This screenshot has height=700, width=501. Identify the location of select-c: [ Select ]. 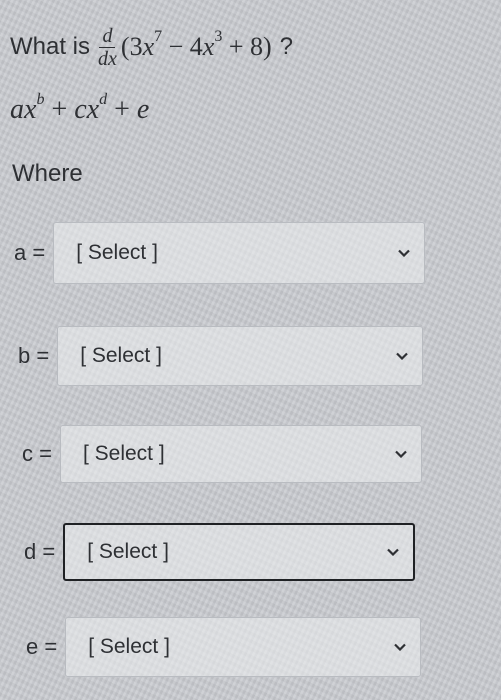
(240, 454).